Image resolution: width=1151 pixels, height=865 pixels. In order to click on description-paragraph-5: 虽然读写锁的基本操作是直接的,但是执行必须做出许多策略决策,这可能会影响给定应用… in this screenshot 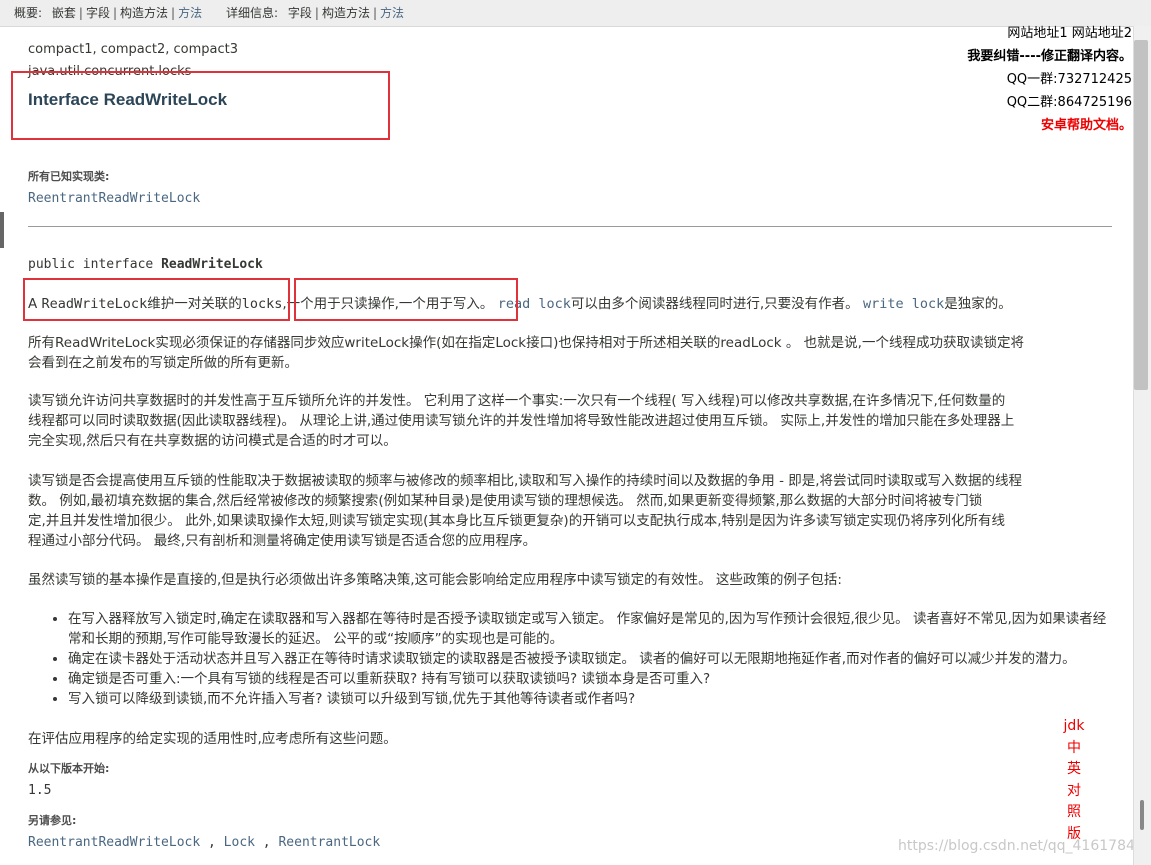, I will do `click(435, 580)`.